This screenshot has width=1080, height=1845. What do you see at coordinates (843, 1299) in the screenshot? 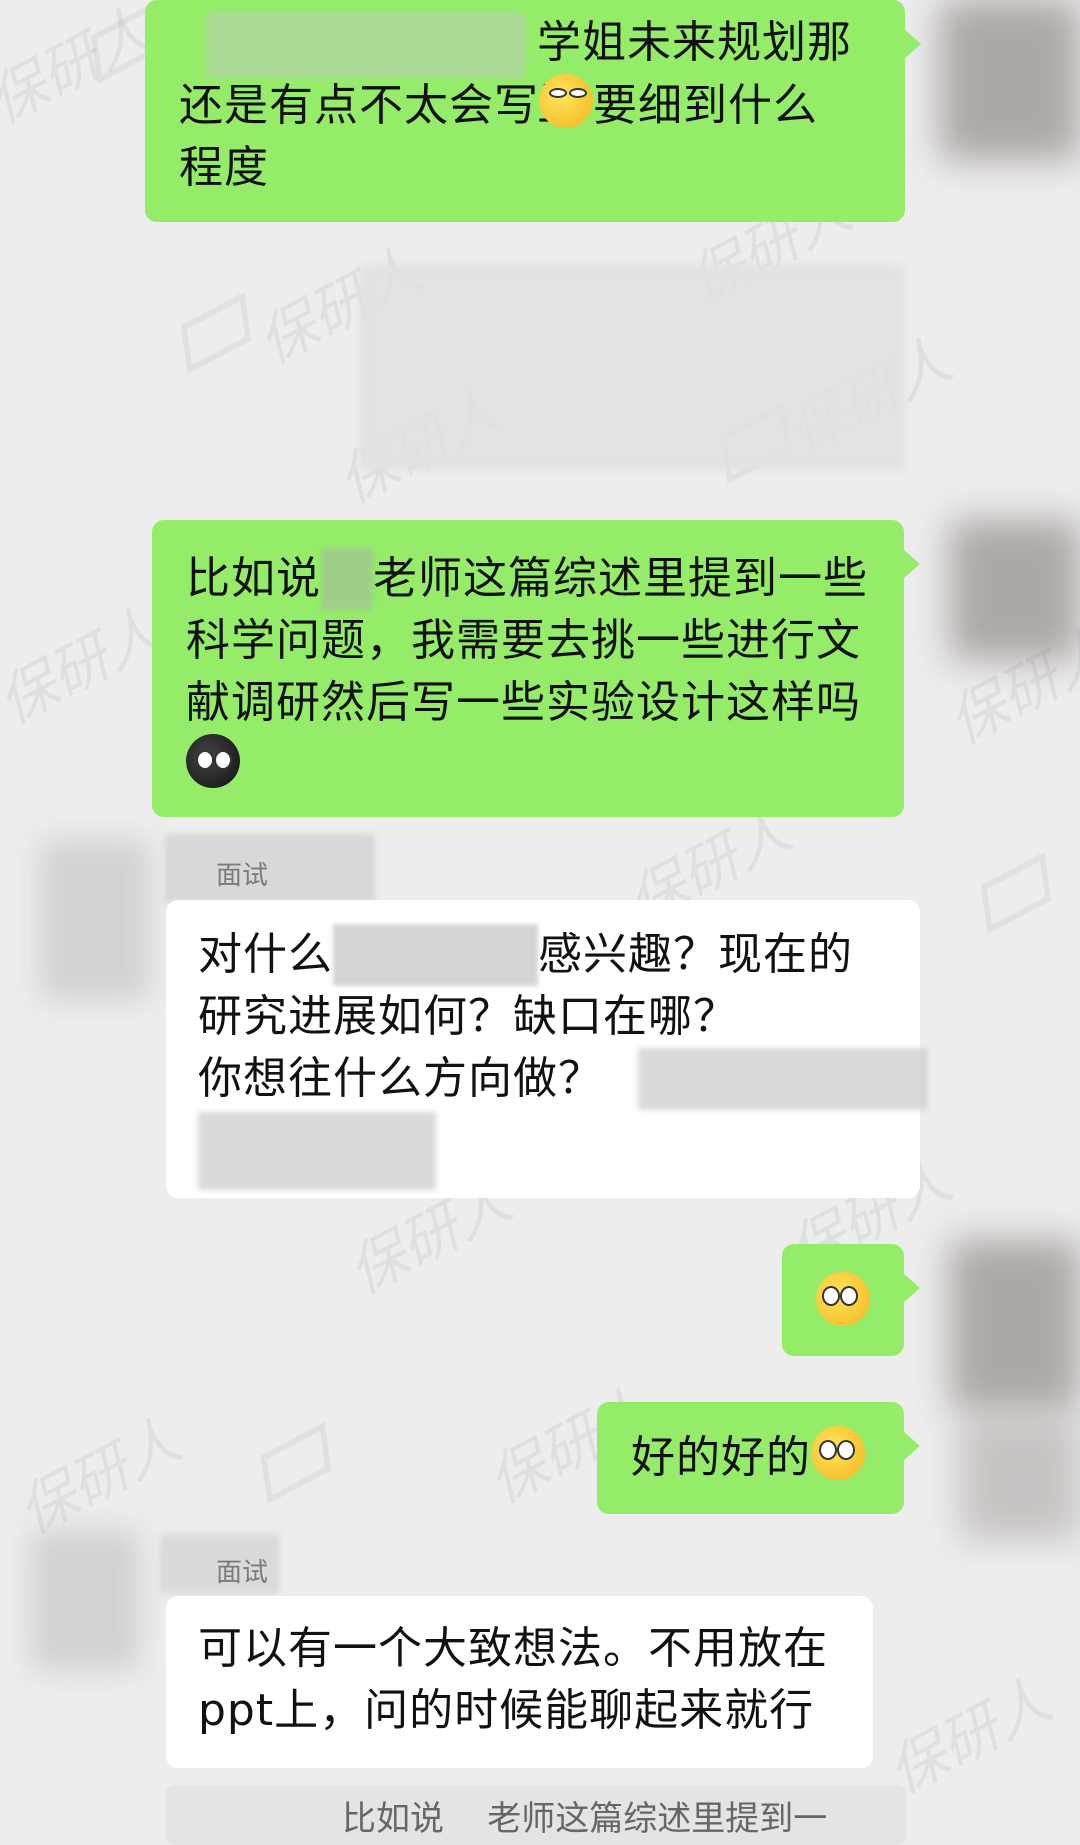
I see `peek-emoji-icon` at bounding box center [843, 1299].